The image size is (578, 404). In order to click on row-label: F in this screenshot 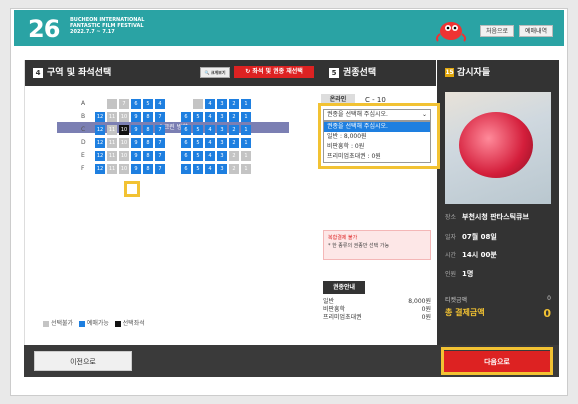, I will do `click(83, 168)`.